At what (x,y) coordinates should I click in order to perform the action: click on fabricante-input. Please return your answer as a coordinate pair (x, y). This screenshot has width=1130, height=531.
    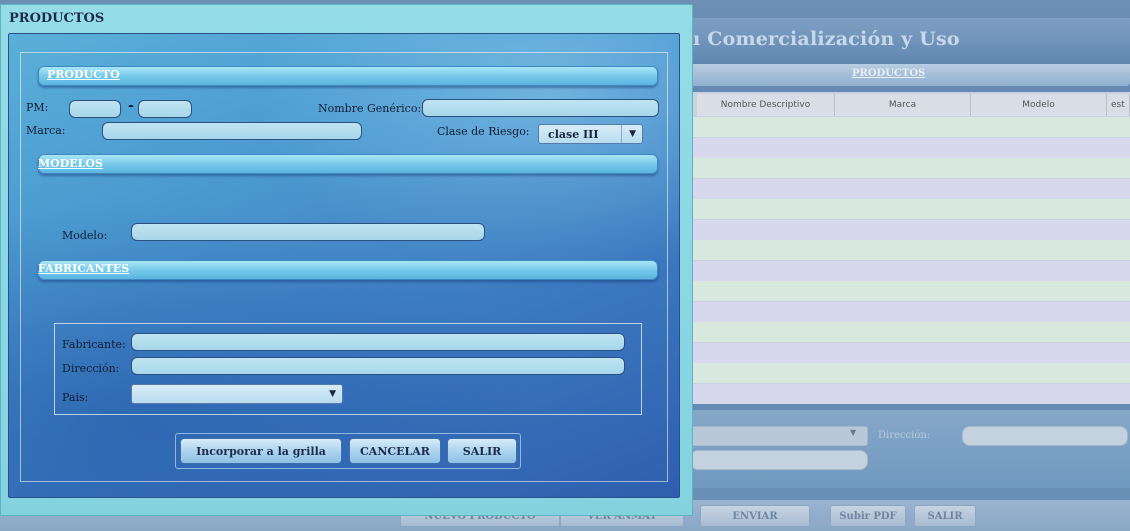
    Looking at the image, I should click on (378, 342).